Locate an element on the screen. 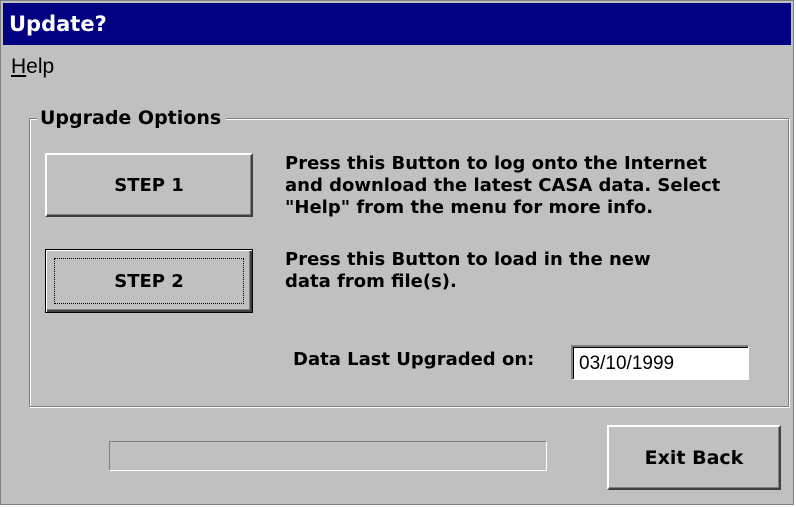  last-upgraded-field: 03/10/1999 is located at coordinates (660, 362).